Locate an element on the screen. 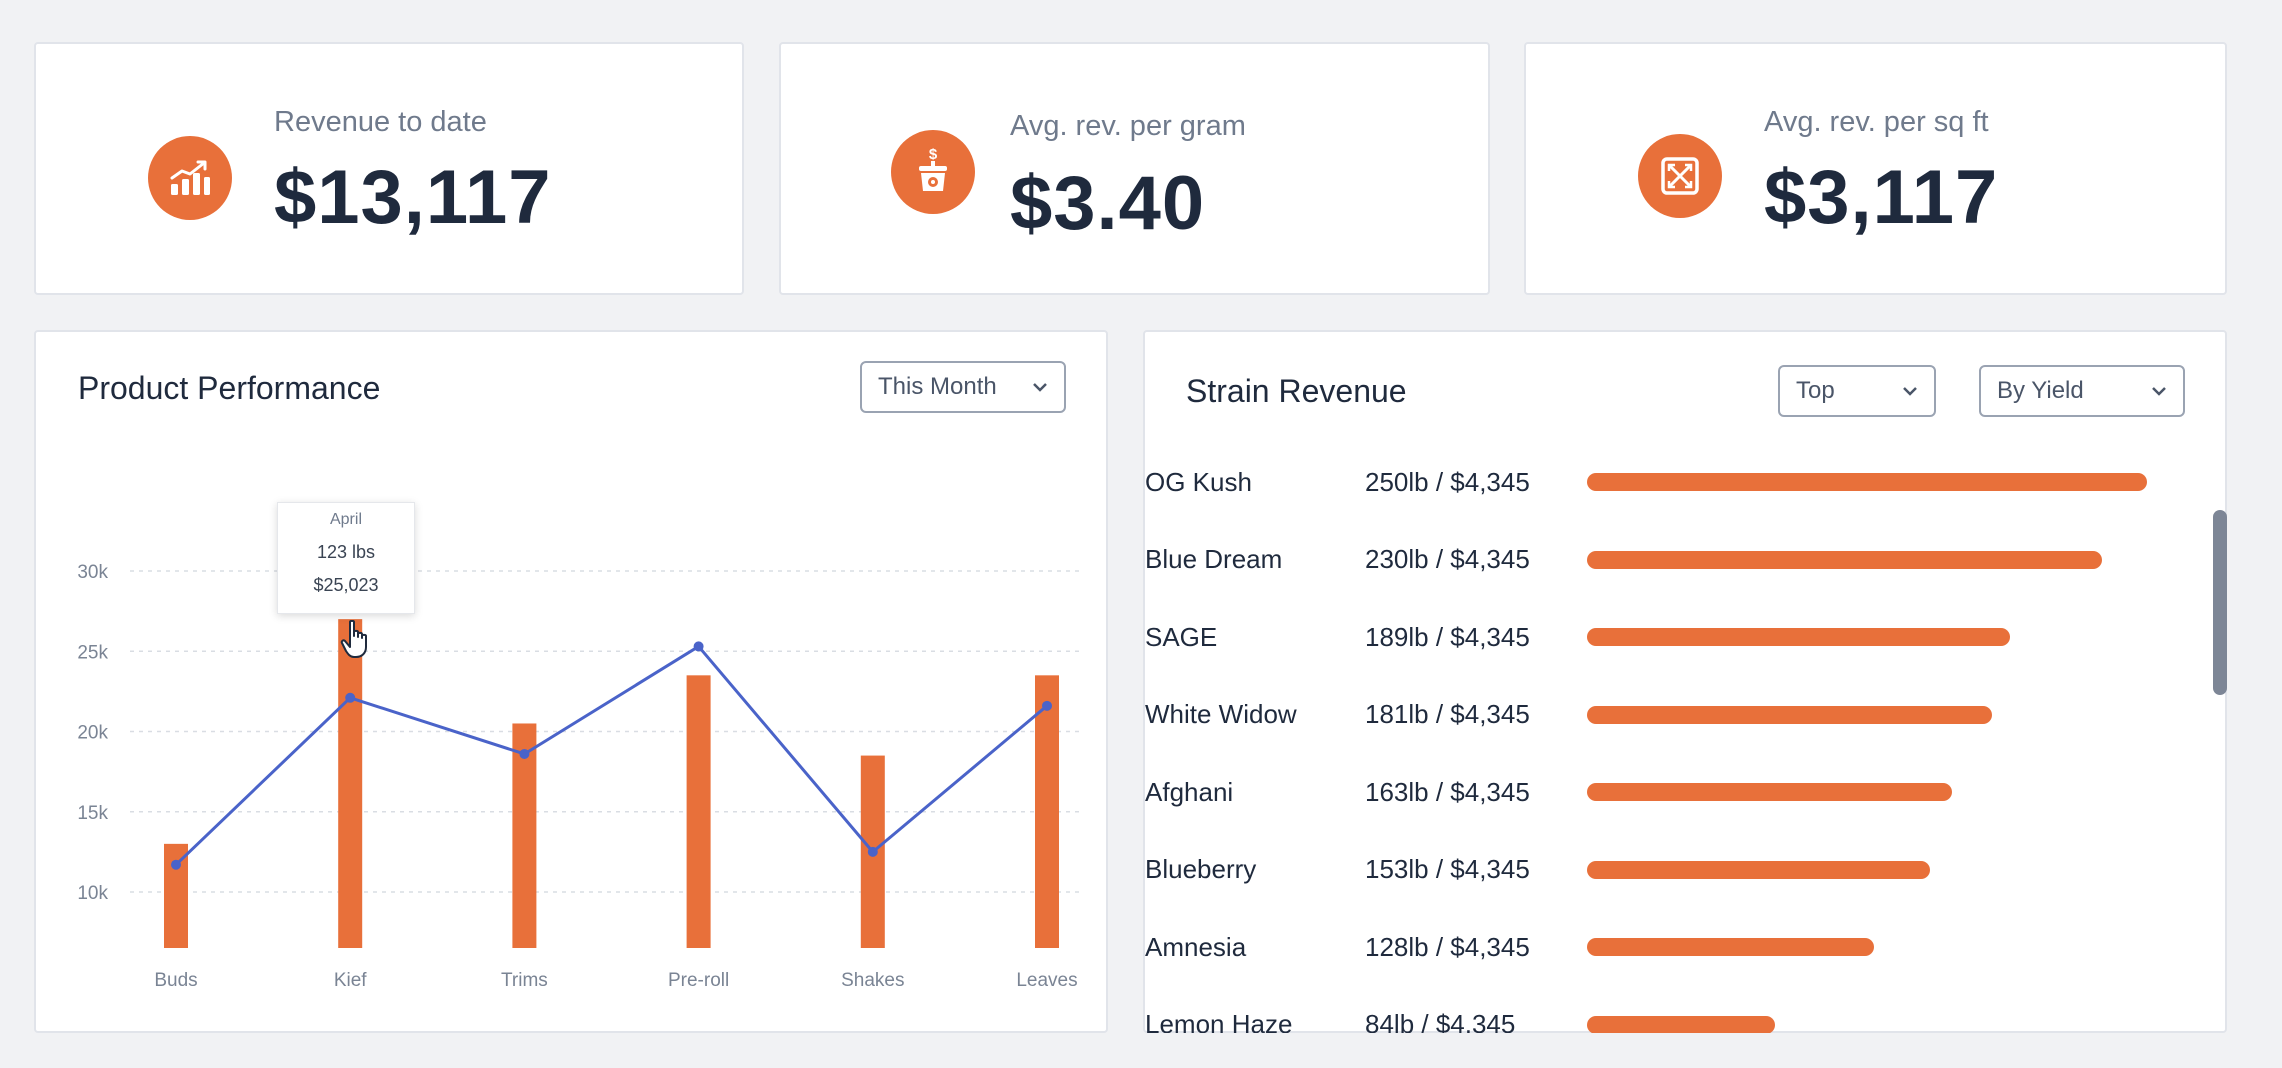 Image resolution: width=2282 pixels, height=1068 pixels. area-expand-icon is located at coordinates (1680, 176).